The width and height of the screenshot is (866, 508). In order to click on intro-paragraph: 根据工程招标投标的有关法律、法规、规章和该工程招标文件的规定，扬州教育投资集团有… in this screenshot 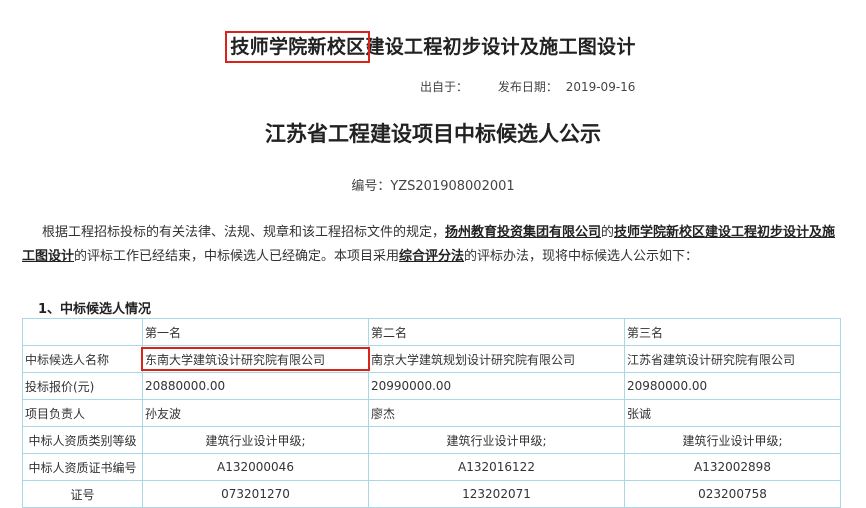, I will do `click(431, 245)`.